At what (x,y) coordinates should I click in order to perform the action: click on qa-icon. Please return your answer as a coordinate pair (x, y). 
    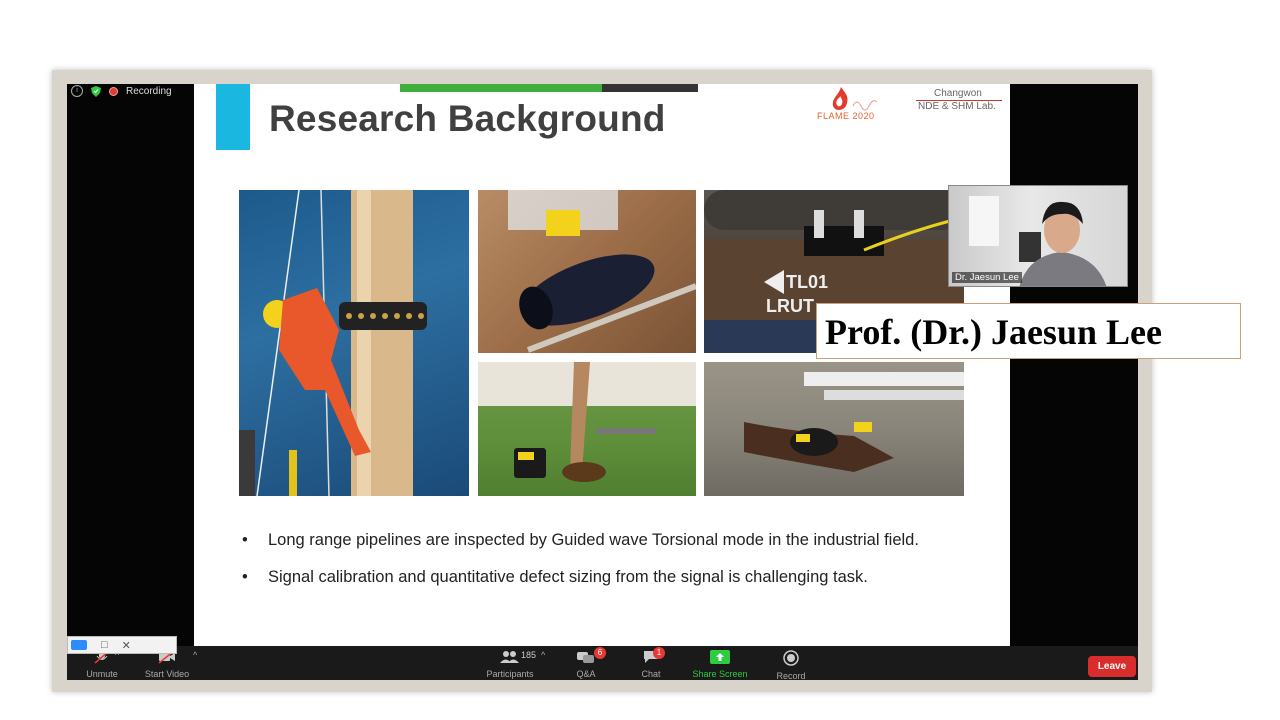
    Looking at the image, I should click on (585, 657).